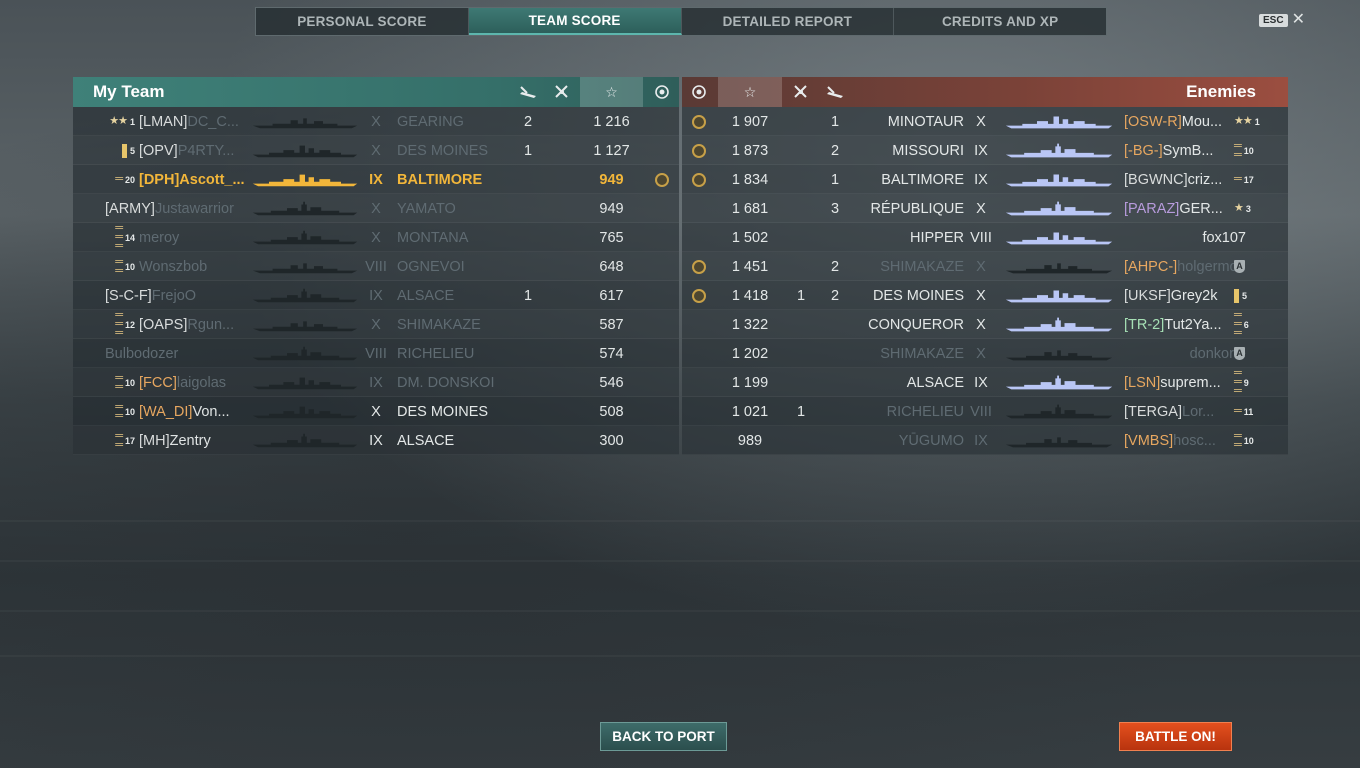 The width and height of the screenshot is (1360, 768). What do you see at coordinates (663, 736) in the screenshot?
I see `back-to-port-button: BACK TO PORT` at bounding box center [663, 736].